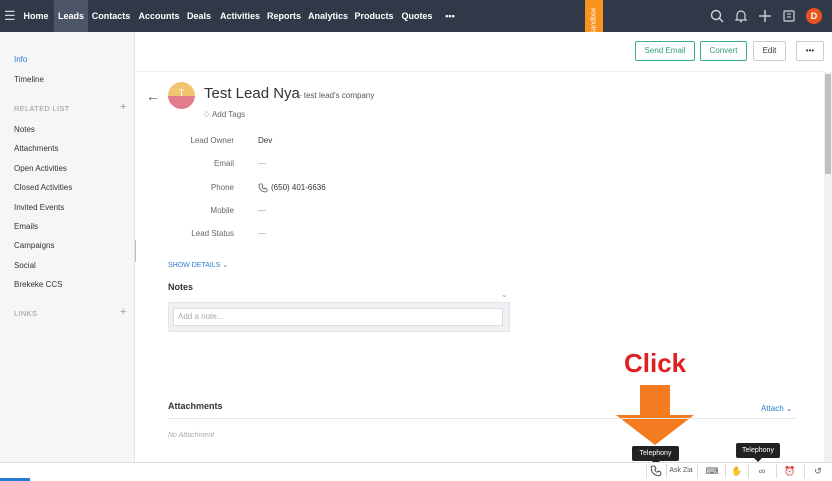 This screenshot has width=832, height=481. Describe the element at coordinates (656, 471) in the screenshot. I see `telephony-phone-icon` at that location.